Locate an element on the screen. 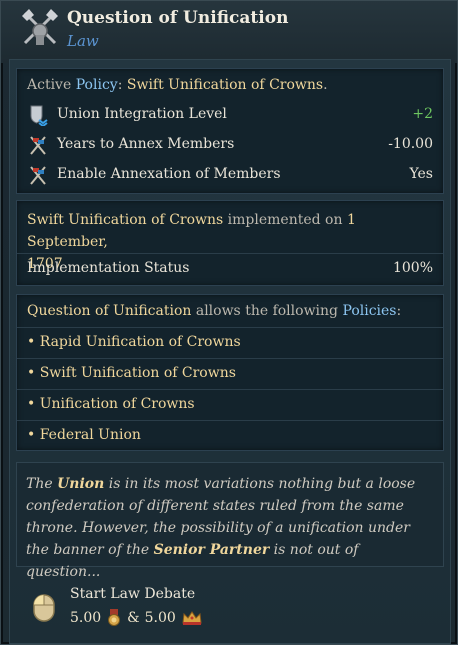  active-suffix: . is located at coordinates (325, 85).